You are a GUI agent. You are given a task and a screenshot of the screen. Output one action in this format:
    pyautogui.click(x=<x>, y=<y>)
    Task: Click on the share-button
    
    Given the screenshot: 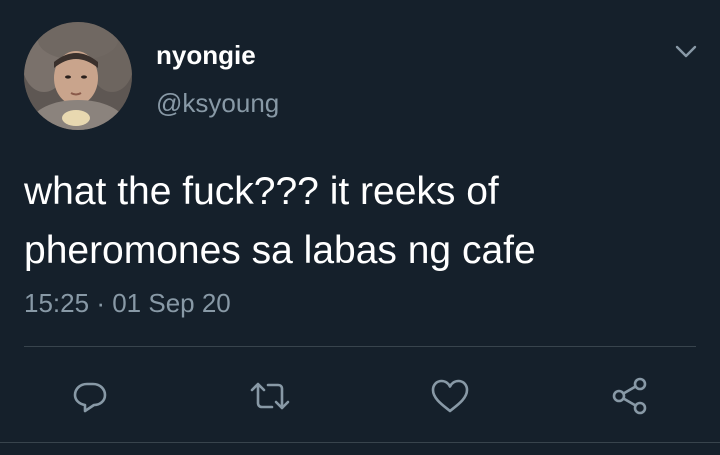 What is the action you would take?
    pyautogui.click(x=630, y=396)
    